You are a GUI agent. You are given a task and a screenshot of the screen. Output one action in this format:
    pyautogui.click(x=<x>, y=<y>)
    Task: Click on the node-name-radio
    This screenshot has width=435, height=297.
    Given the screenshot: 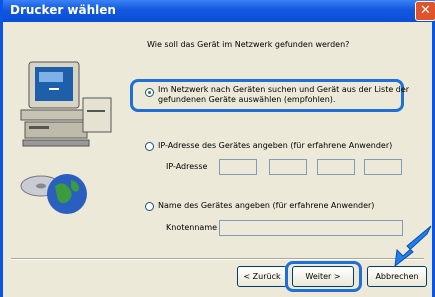 What is the action you would take?
    pyautogui.click(x=149, y=206)
    